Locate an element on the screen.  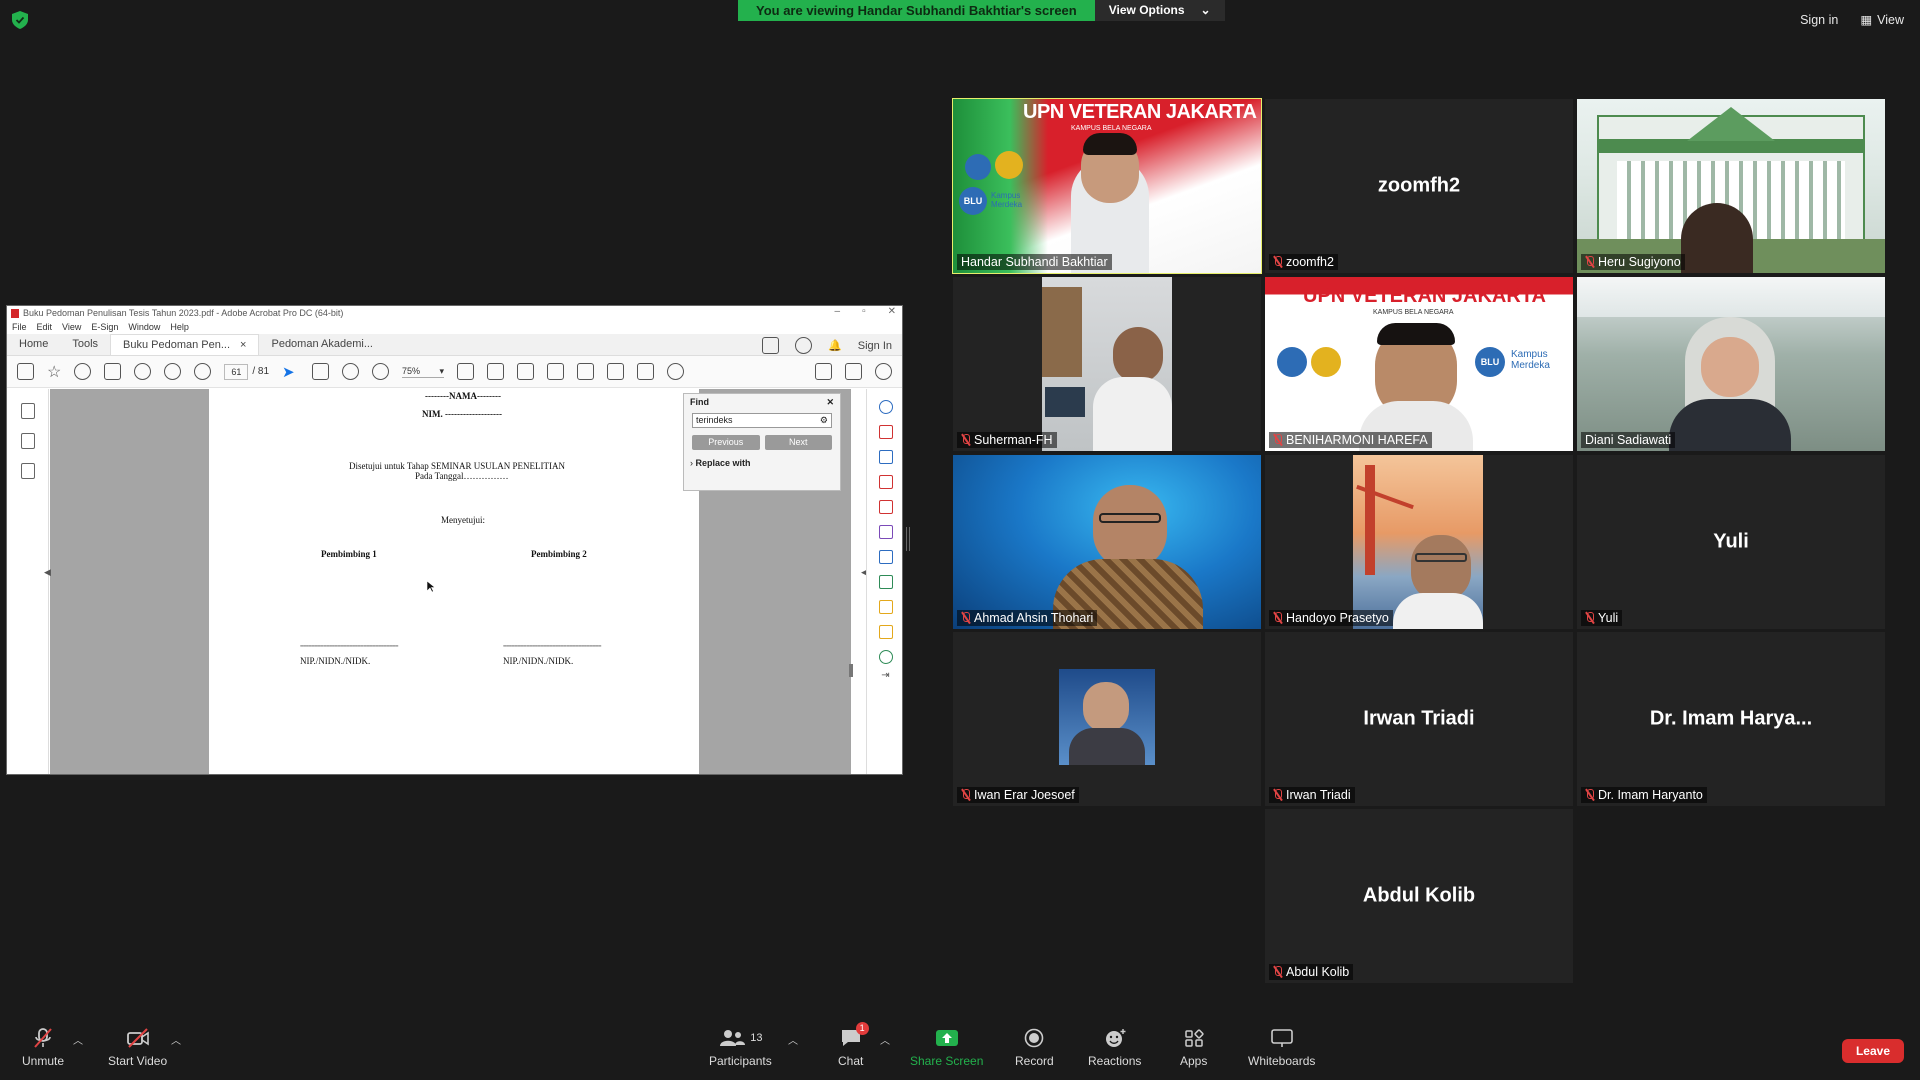
minimize-icon: – is located at coordinates (838, 311).